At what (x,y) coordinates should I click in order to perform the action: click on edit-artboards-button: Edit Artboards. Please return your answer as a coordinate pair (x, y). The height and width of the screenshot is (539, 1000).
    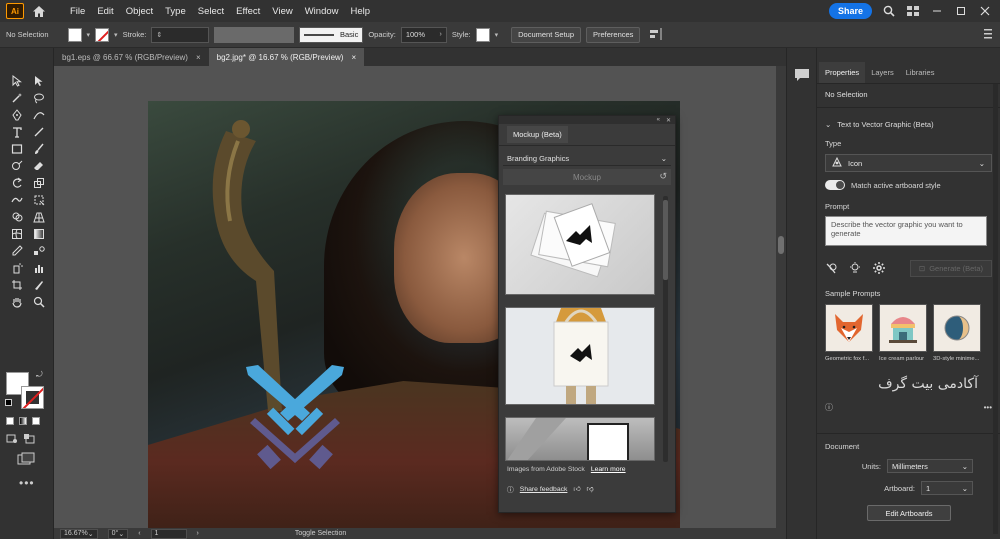
    Looking at the image, I should click on (909, 513).